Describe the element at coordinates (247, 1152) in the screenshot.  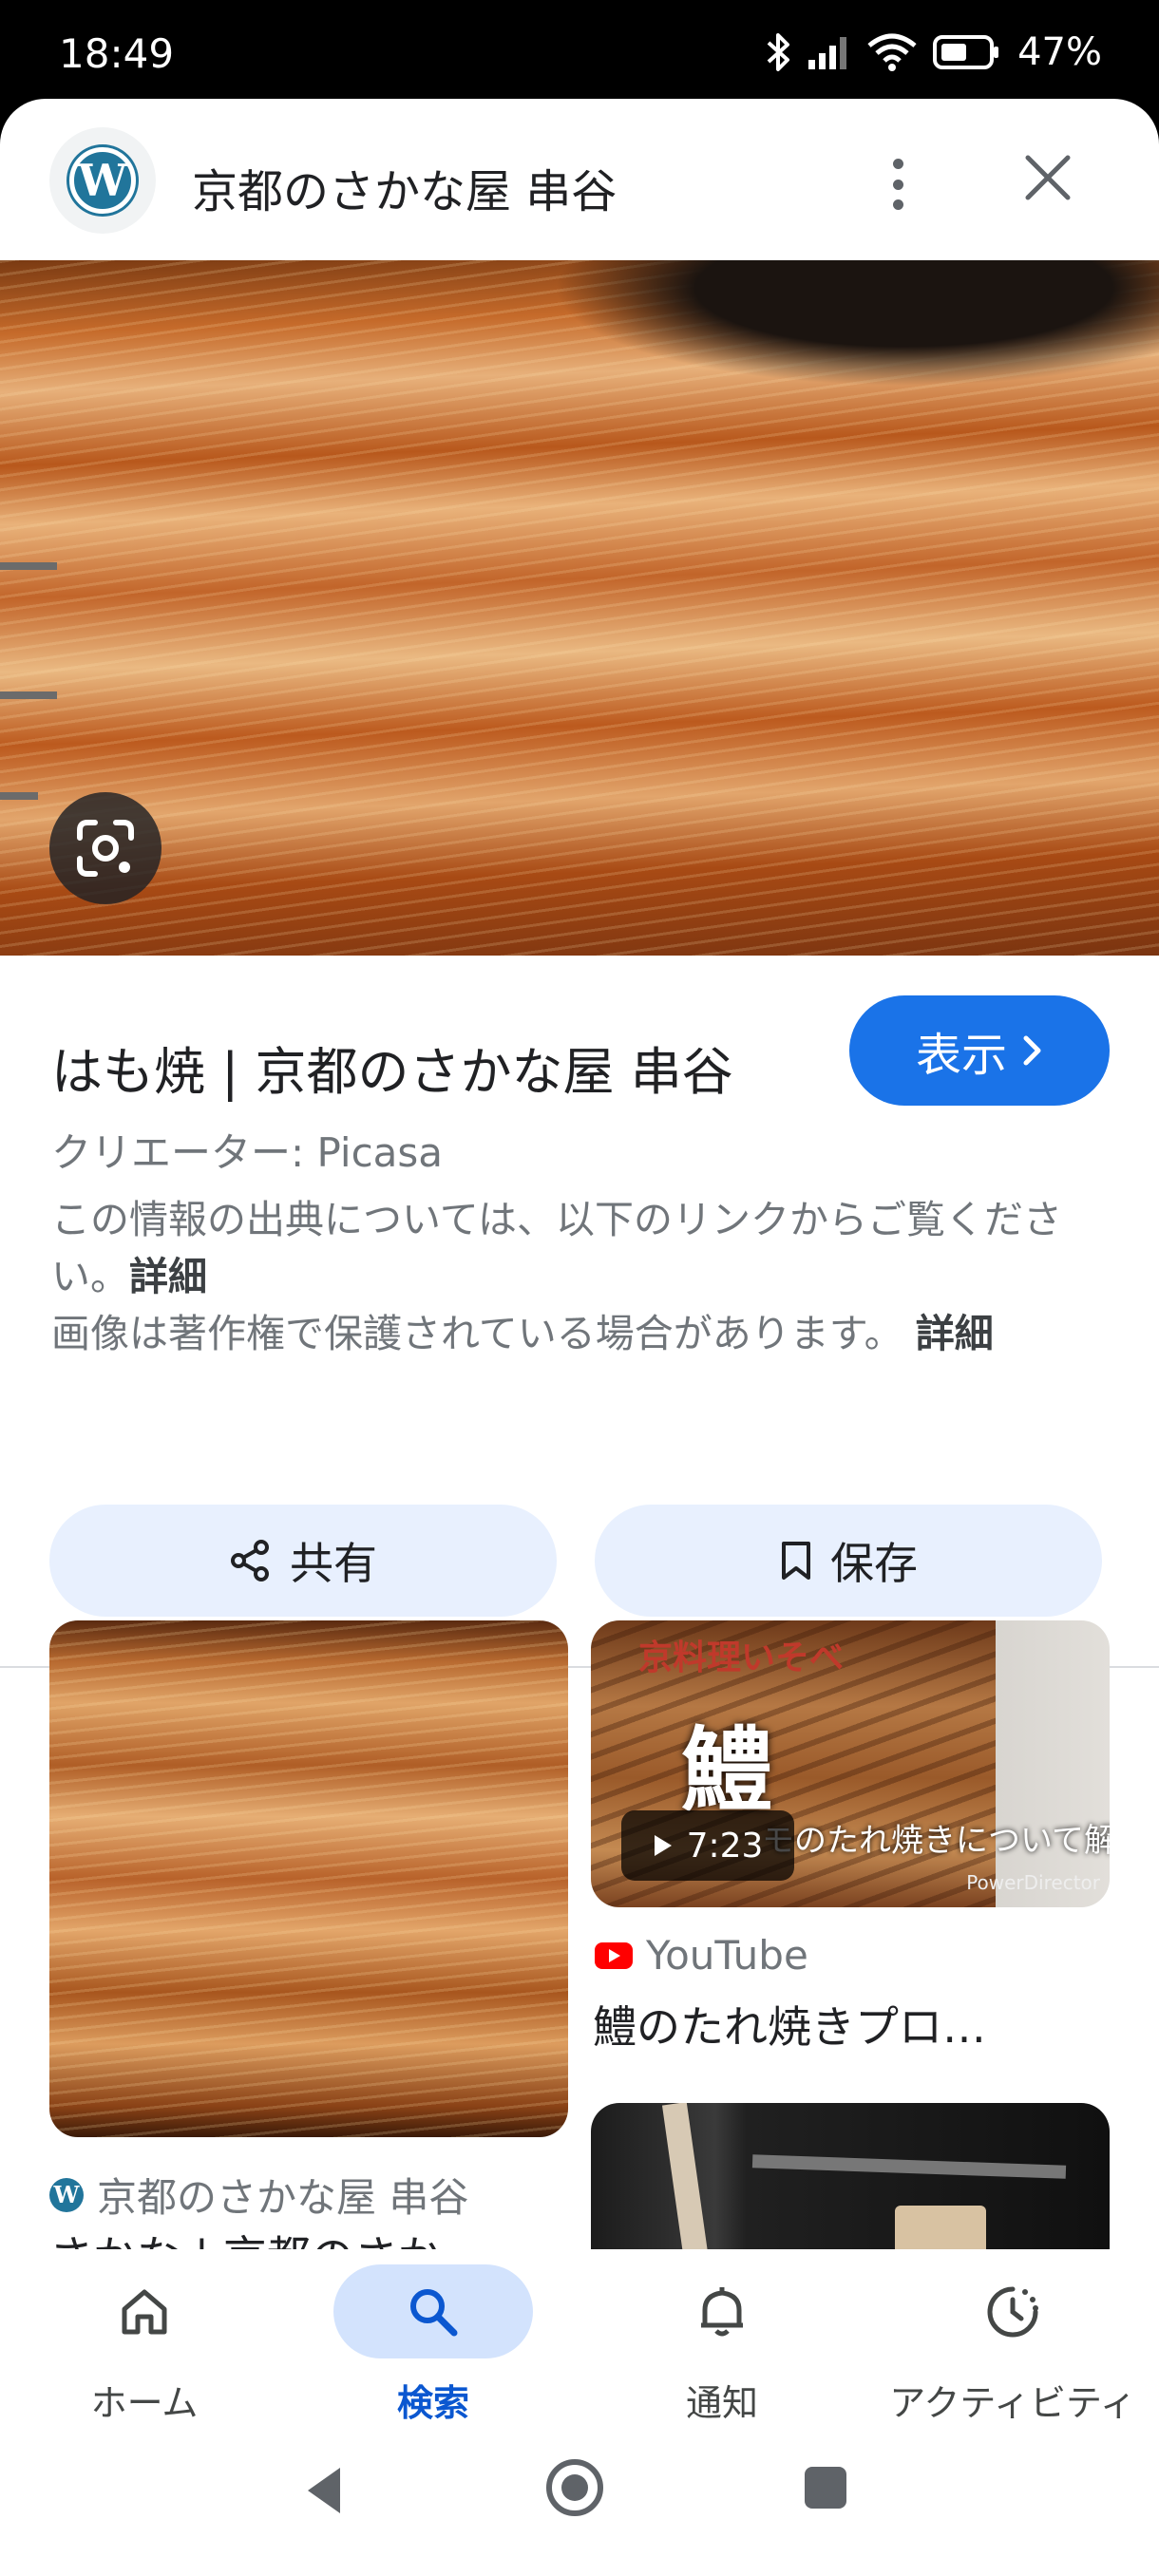
I see `creator-credit: クリエーター: Picasa` at that location.